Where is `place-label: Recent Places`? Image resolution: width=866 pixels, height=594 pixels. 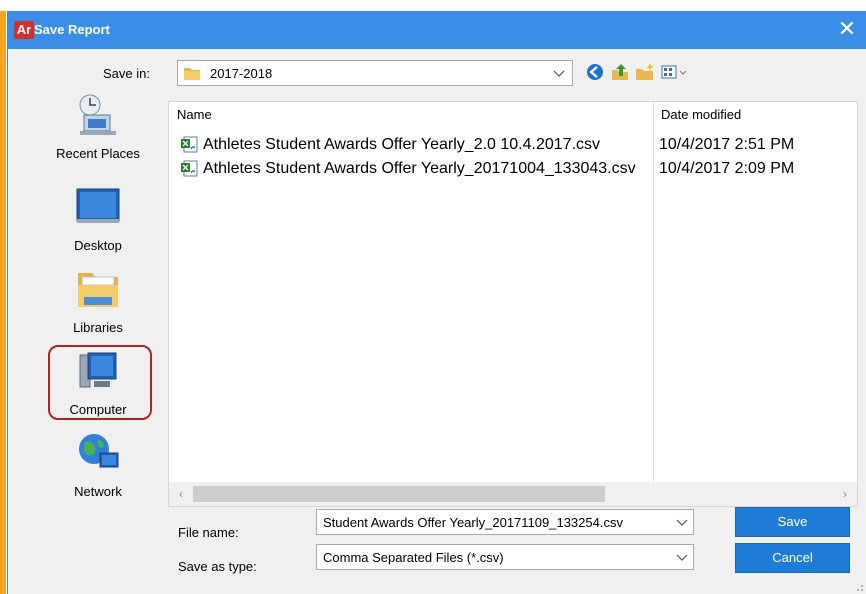
place-label: Recent Places is located at coordinates (98, 153).